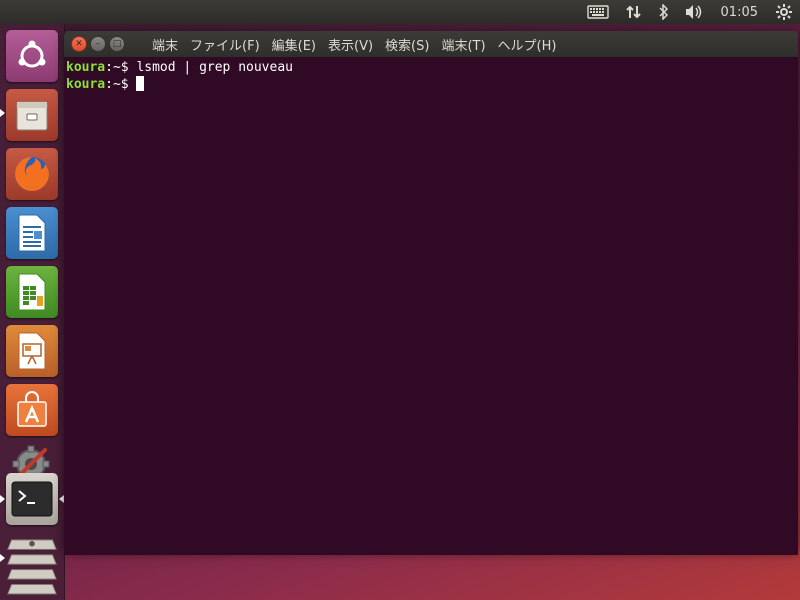 This screenshot has height=600, width=800. Describe the element at coordinates (225, 44) in the screenshot. I see `menu-file: ファイル(F)` at that location.